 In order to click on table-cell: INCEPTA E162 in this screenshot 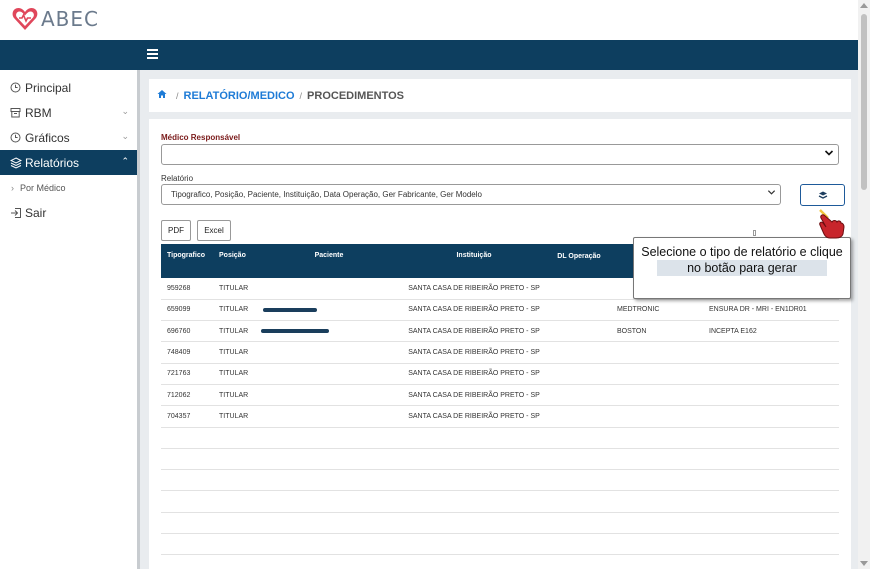, I will do `click(733, 331)`.